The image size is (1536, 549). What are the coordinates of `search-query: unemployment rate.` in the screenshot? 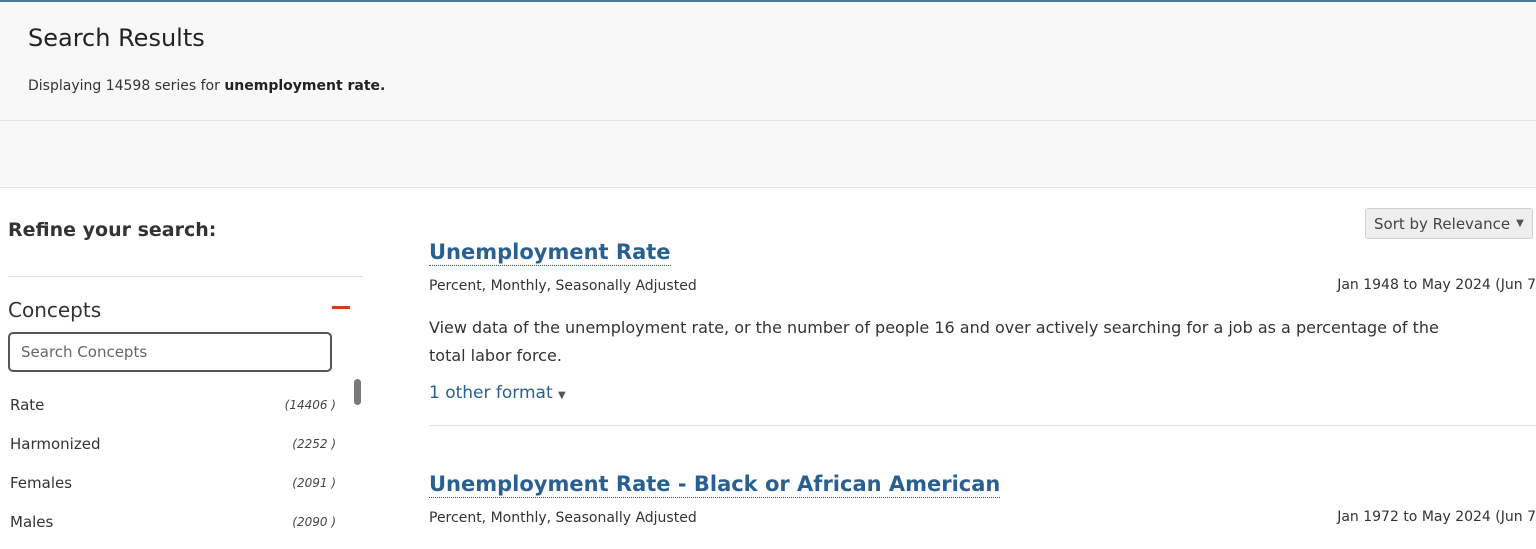 It's located at (305, 86).